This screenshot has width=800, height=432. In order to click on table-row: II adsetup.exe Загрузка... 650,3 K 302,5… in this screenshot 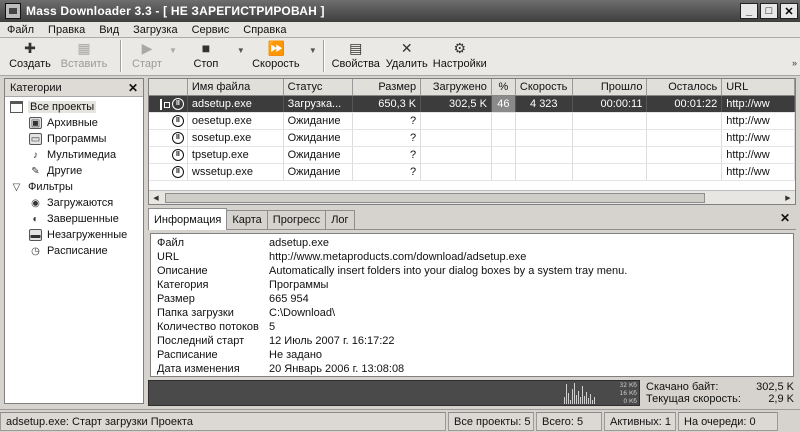, I will do `click(472, 104)`.